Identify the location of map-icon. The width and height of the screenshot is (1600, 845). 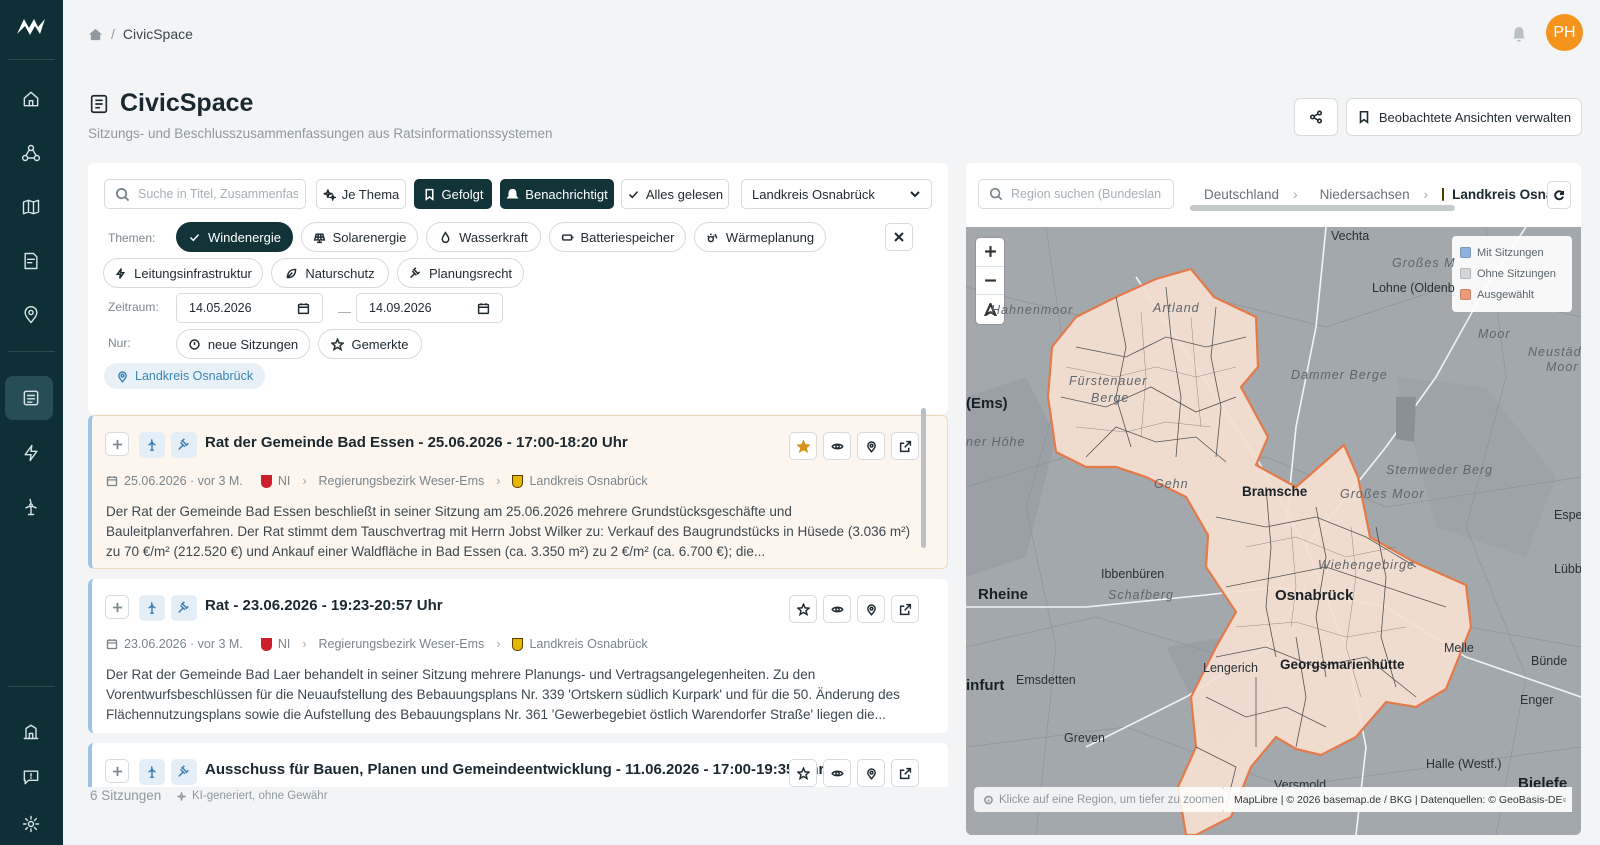
(31, 207).